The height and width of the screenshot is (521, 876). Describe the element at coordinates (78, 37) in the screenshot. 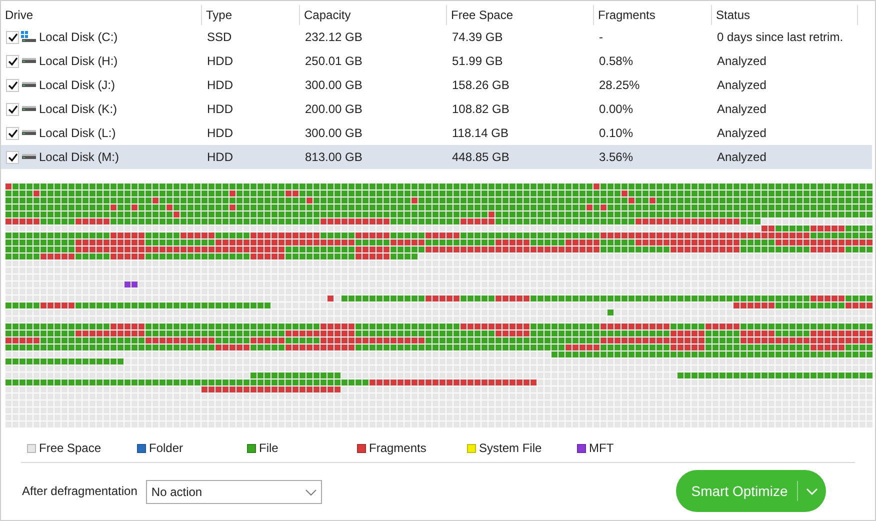

I see `table-cell-text: Local Disk (C:)` at that location.